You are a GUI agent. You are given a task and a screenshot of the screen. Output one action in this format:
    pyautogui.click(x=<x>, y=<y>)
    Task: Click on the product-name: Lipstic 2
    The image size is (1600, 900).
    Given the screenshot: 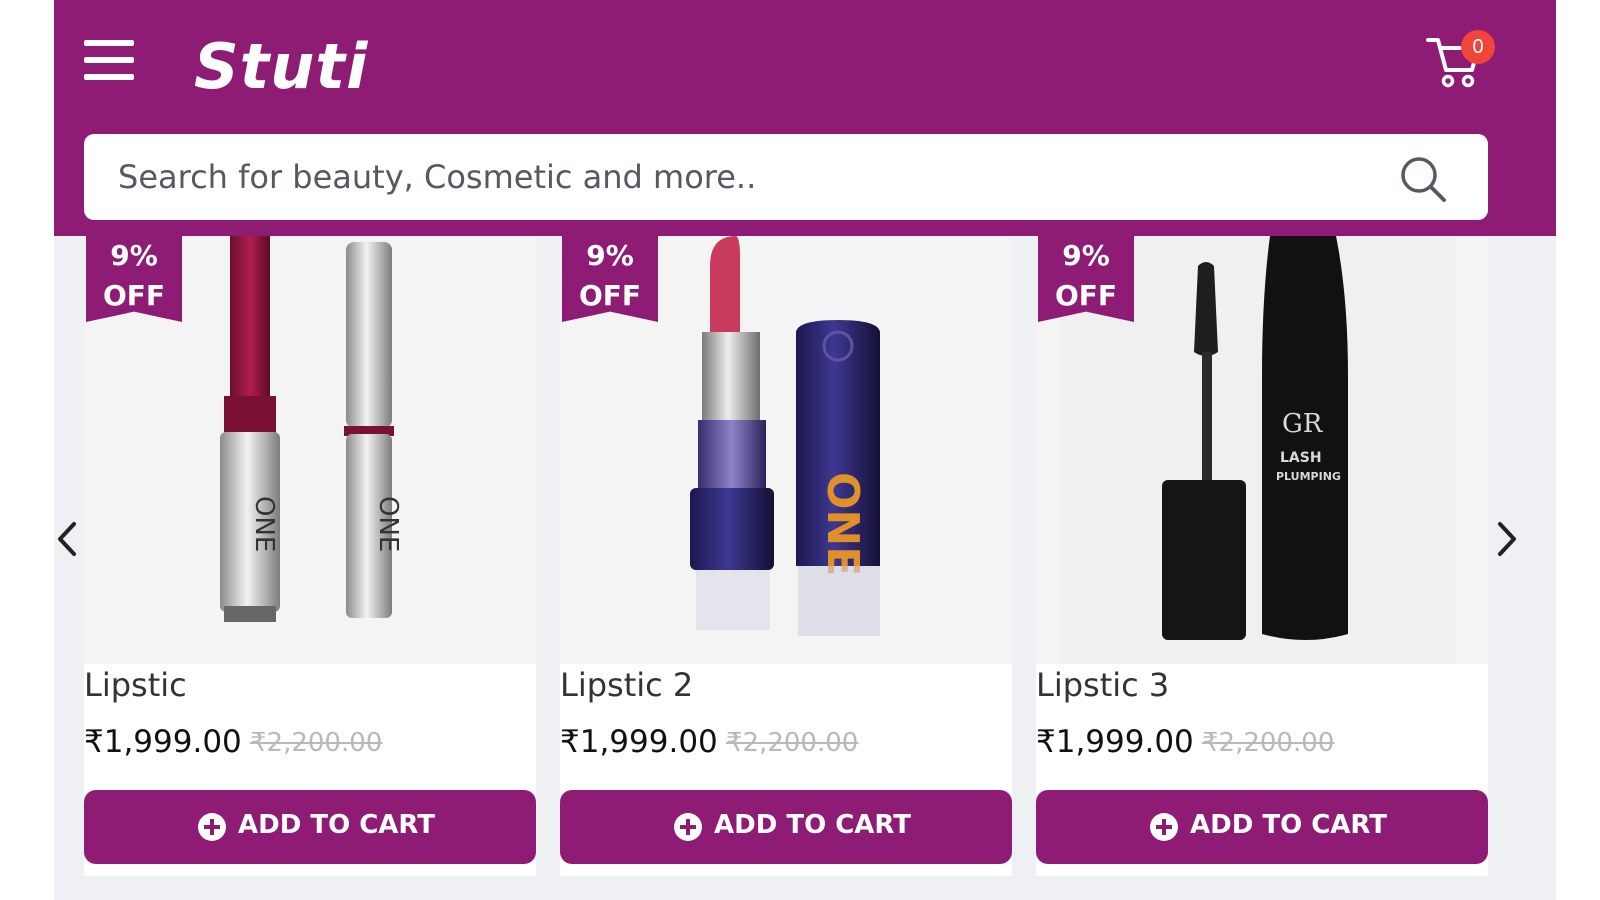 What is the action you would take?
    pyautogui.click(x=626, y=685)
    